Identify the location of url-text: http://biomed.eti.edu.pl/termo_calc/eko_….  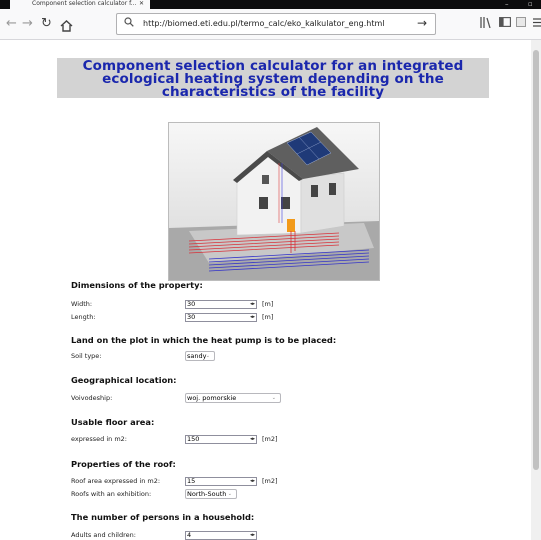
(264, 24).